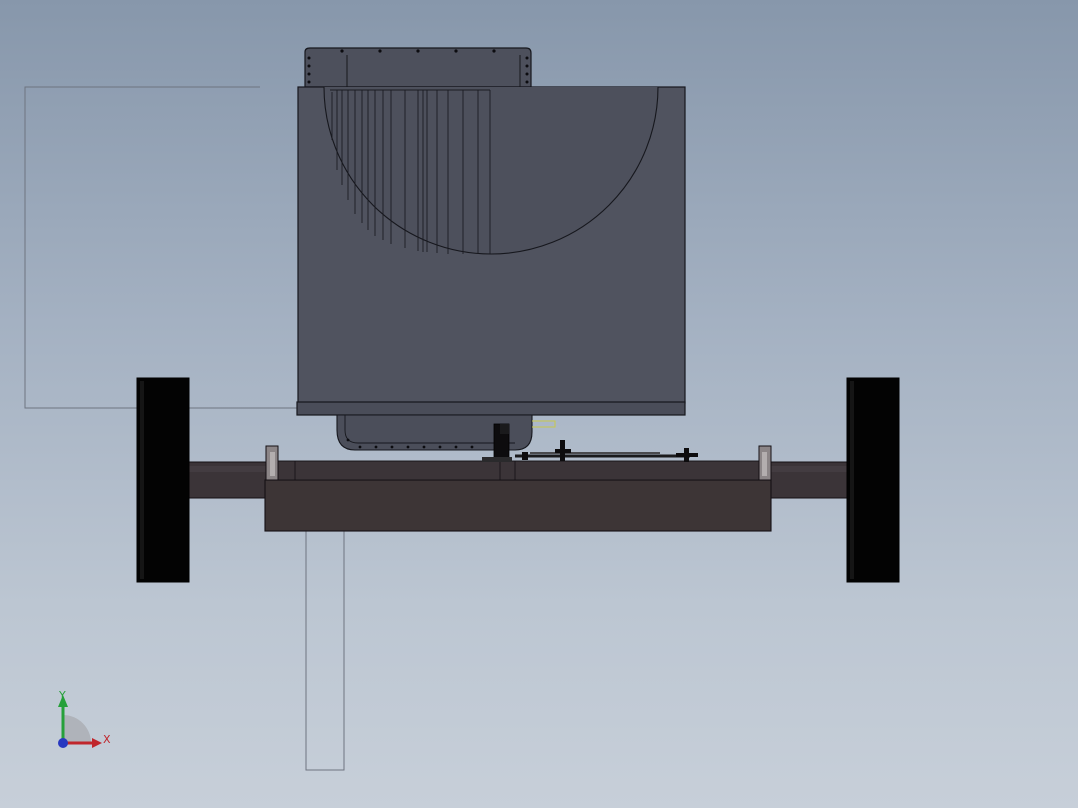  Describe the element at coordinates (491, 408) in the screenshot. I see `housing-base-plate` at that location.